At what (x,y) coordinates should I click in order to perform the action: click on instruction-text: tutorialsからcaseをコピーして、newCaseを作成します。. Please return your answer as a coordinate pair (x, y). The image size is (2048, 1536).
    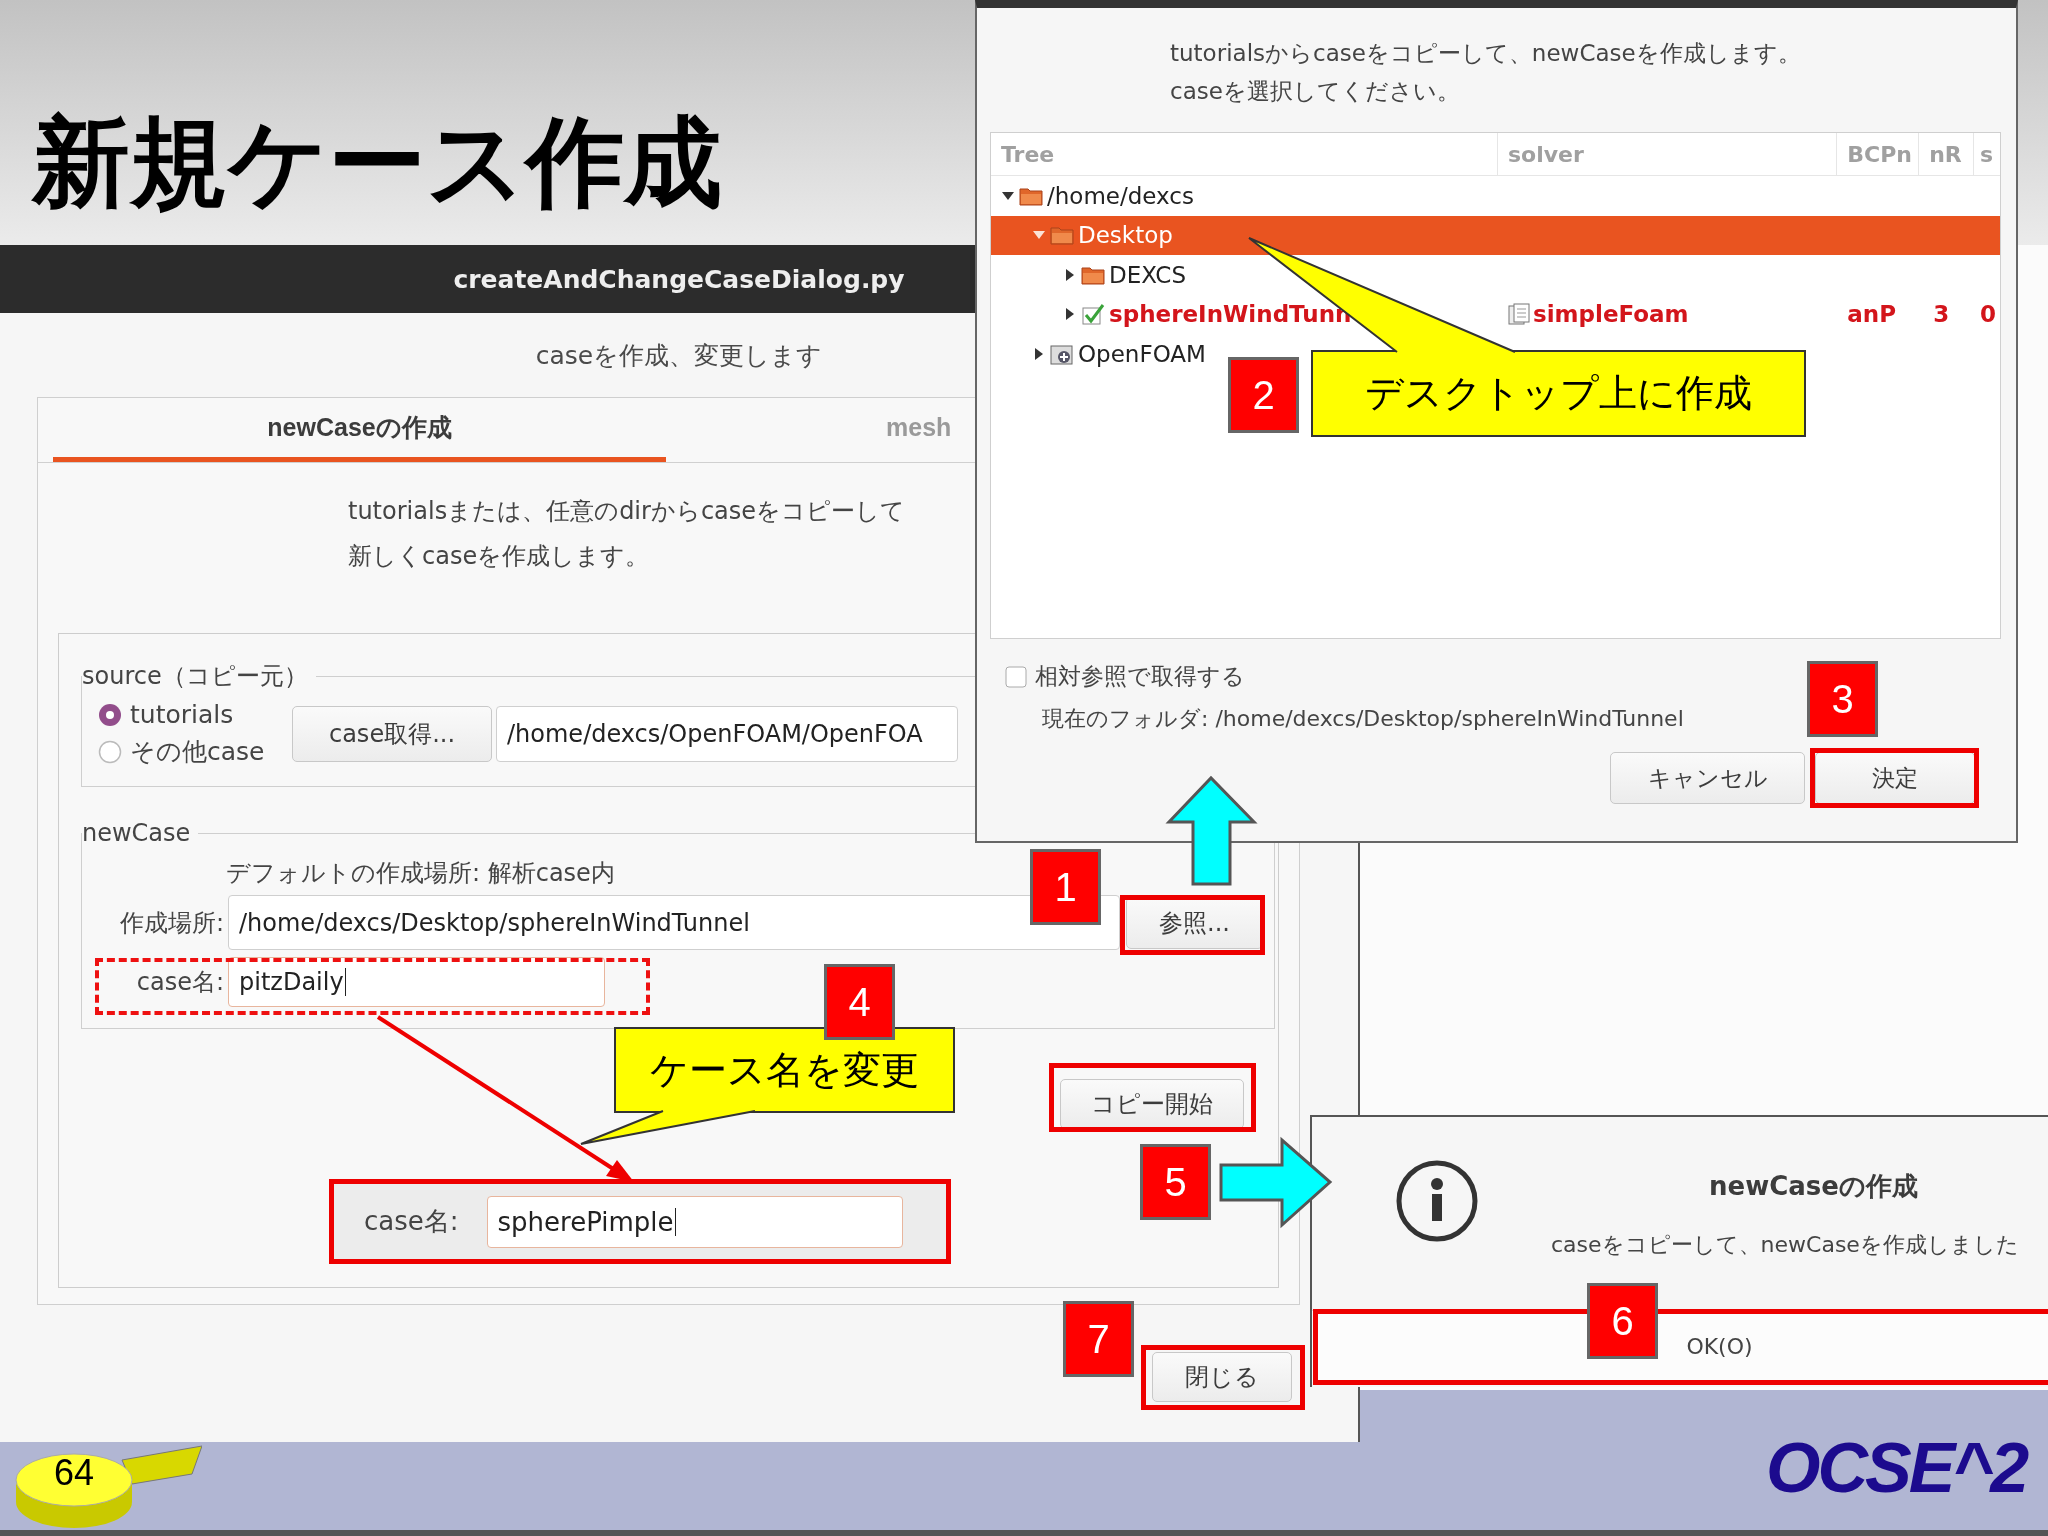
    Looking at the image, I should click on (1486, 53).